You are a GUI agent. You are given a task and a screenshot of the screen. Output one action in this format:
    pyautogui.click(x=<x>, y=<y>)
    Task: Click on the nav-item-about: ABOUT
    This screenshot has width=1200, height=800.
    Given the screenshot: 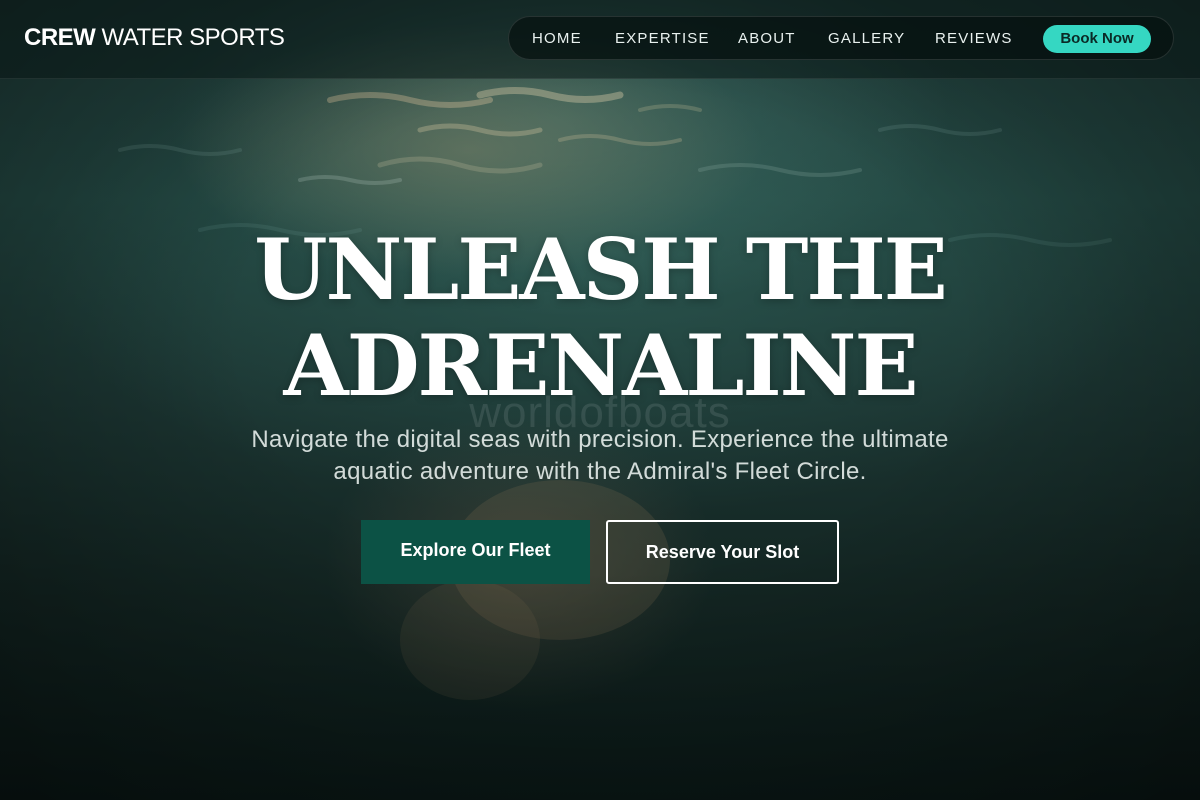 What is the action you would take?
    pyautogui.click(x=767, y=38)
    